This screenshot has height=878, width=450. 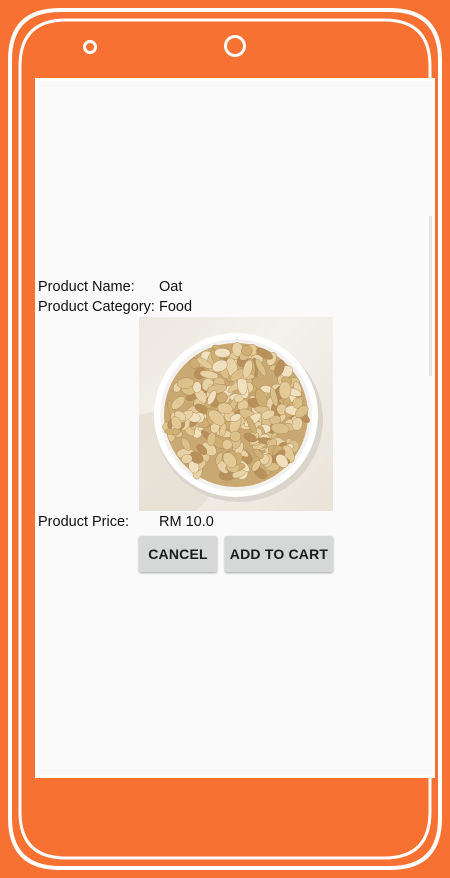 I want to click on product-name-value: Oat, so click(x=171, y=287).